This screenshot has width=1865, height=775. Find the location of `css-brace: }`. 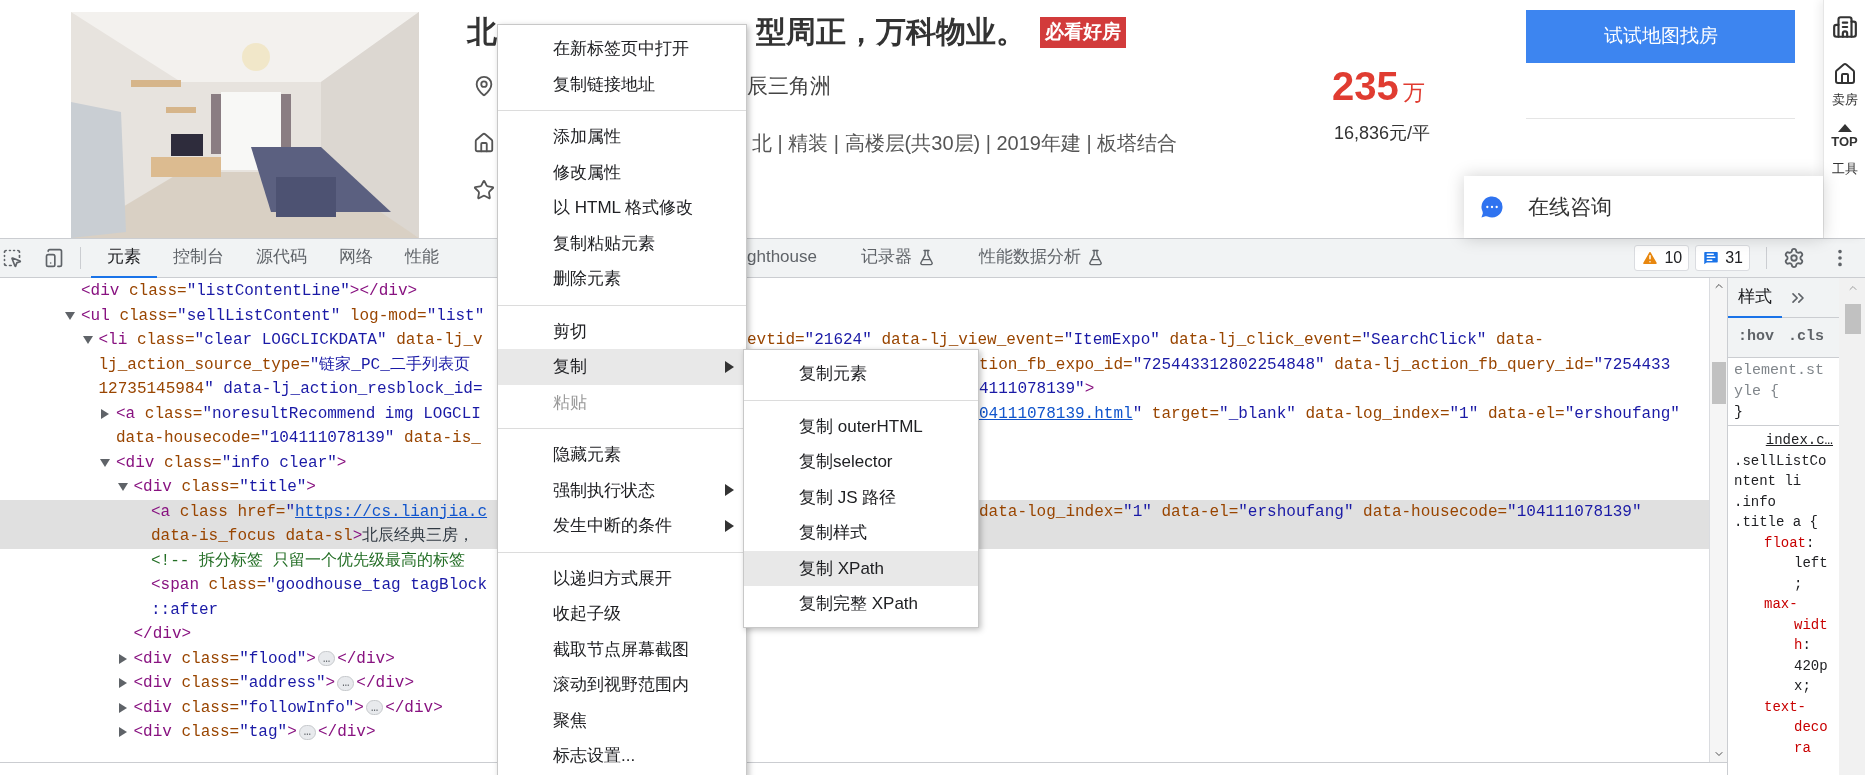

css-brace: } is located at coordinates (1739, 413).